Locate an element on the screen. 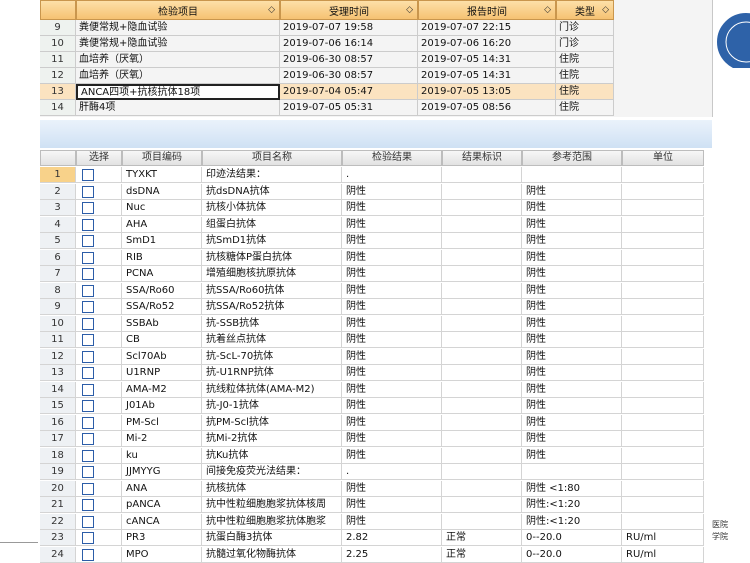 The width and height of the screenshot is (750, 563). accept-time-cell: 2019-07-04 05:47 is located at coordinates (349, 92).